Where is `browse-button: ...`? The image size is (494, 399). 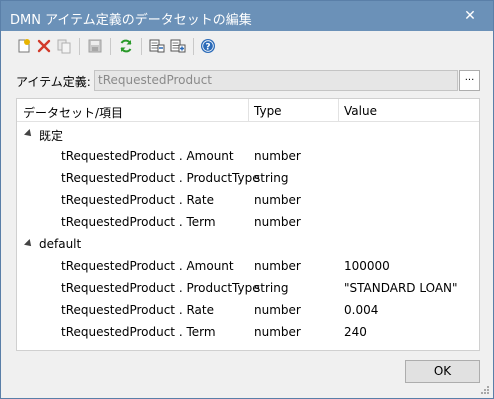
browse-button: ... is located at coordinates (469, 80).